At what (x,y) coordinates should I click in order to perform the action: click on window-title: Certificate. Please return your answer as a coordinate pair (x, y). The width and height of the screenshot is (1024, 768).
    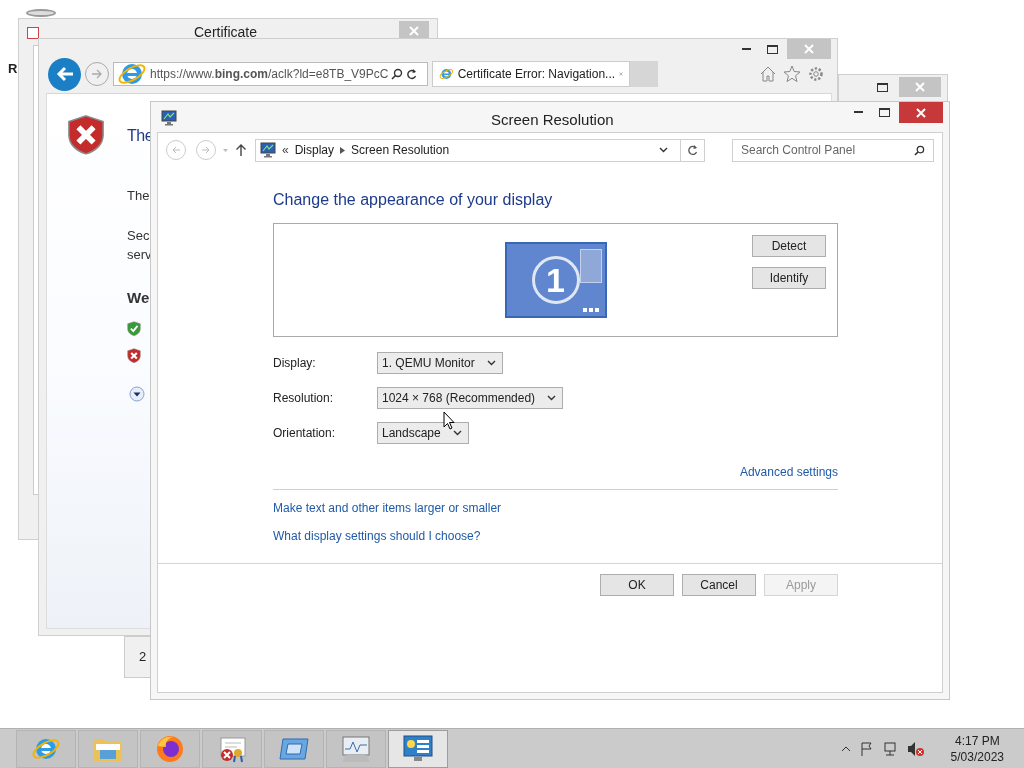
    Looking at the image, I should click on (226, 32).